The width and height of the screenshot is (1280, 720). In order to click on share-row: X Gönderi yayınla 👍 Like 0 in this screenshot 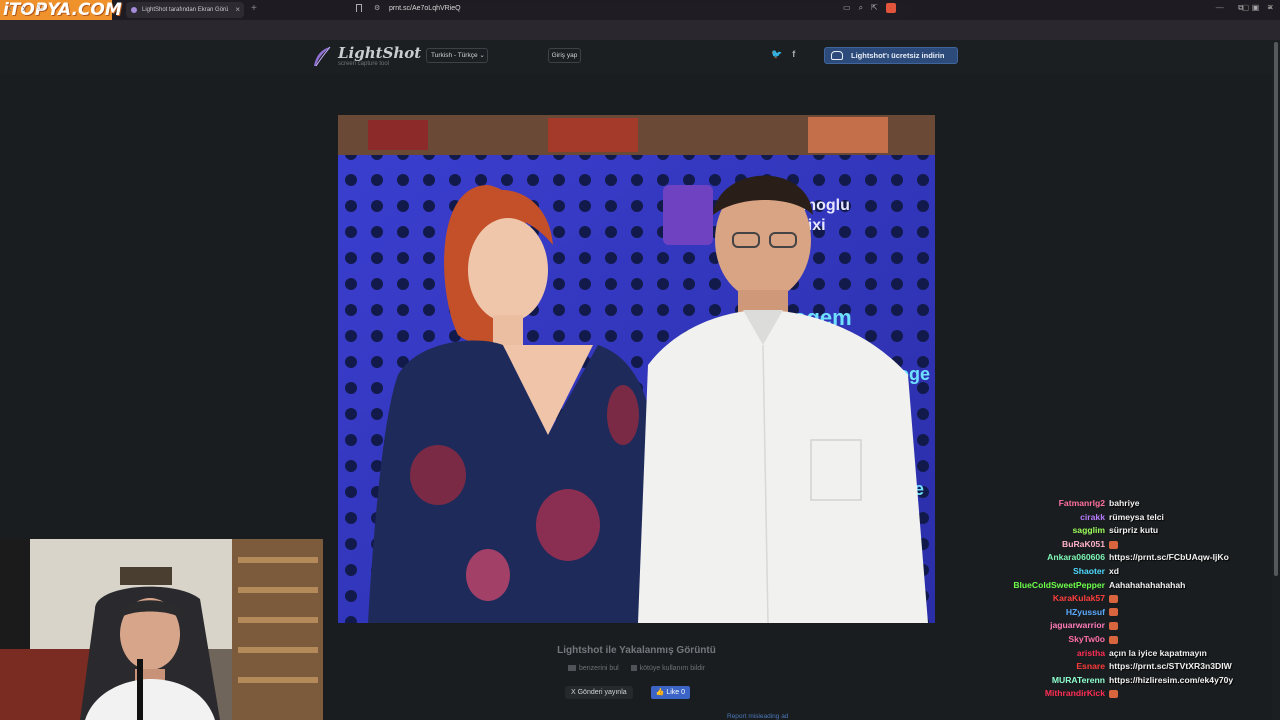, I will do `click(628, 692)`.